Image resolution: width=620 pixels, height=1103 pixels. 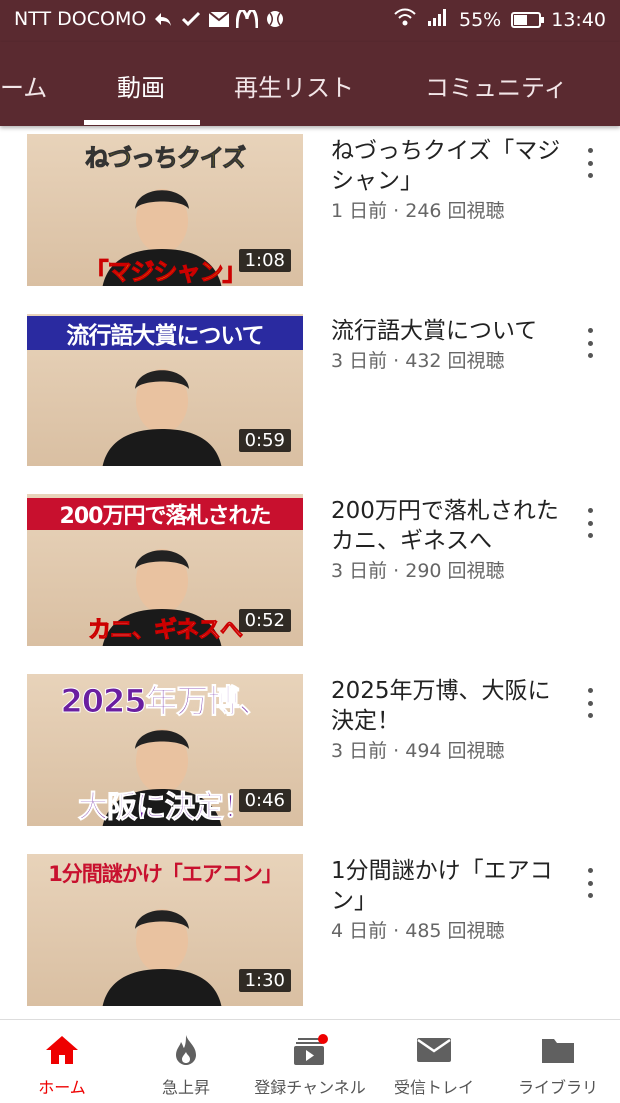 What do you see at coordinates (264, 440) in the screenshot?
I see `video-duration: 0:59` at bounding box center [264, 440].